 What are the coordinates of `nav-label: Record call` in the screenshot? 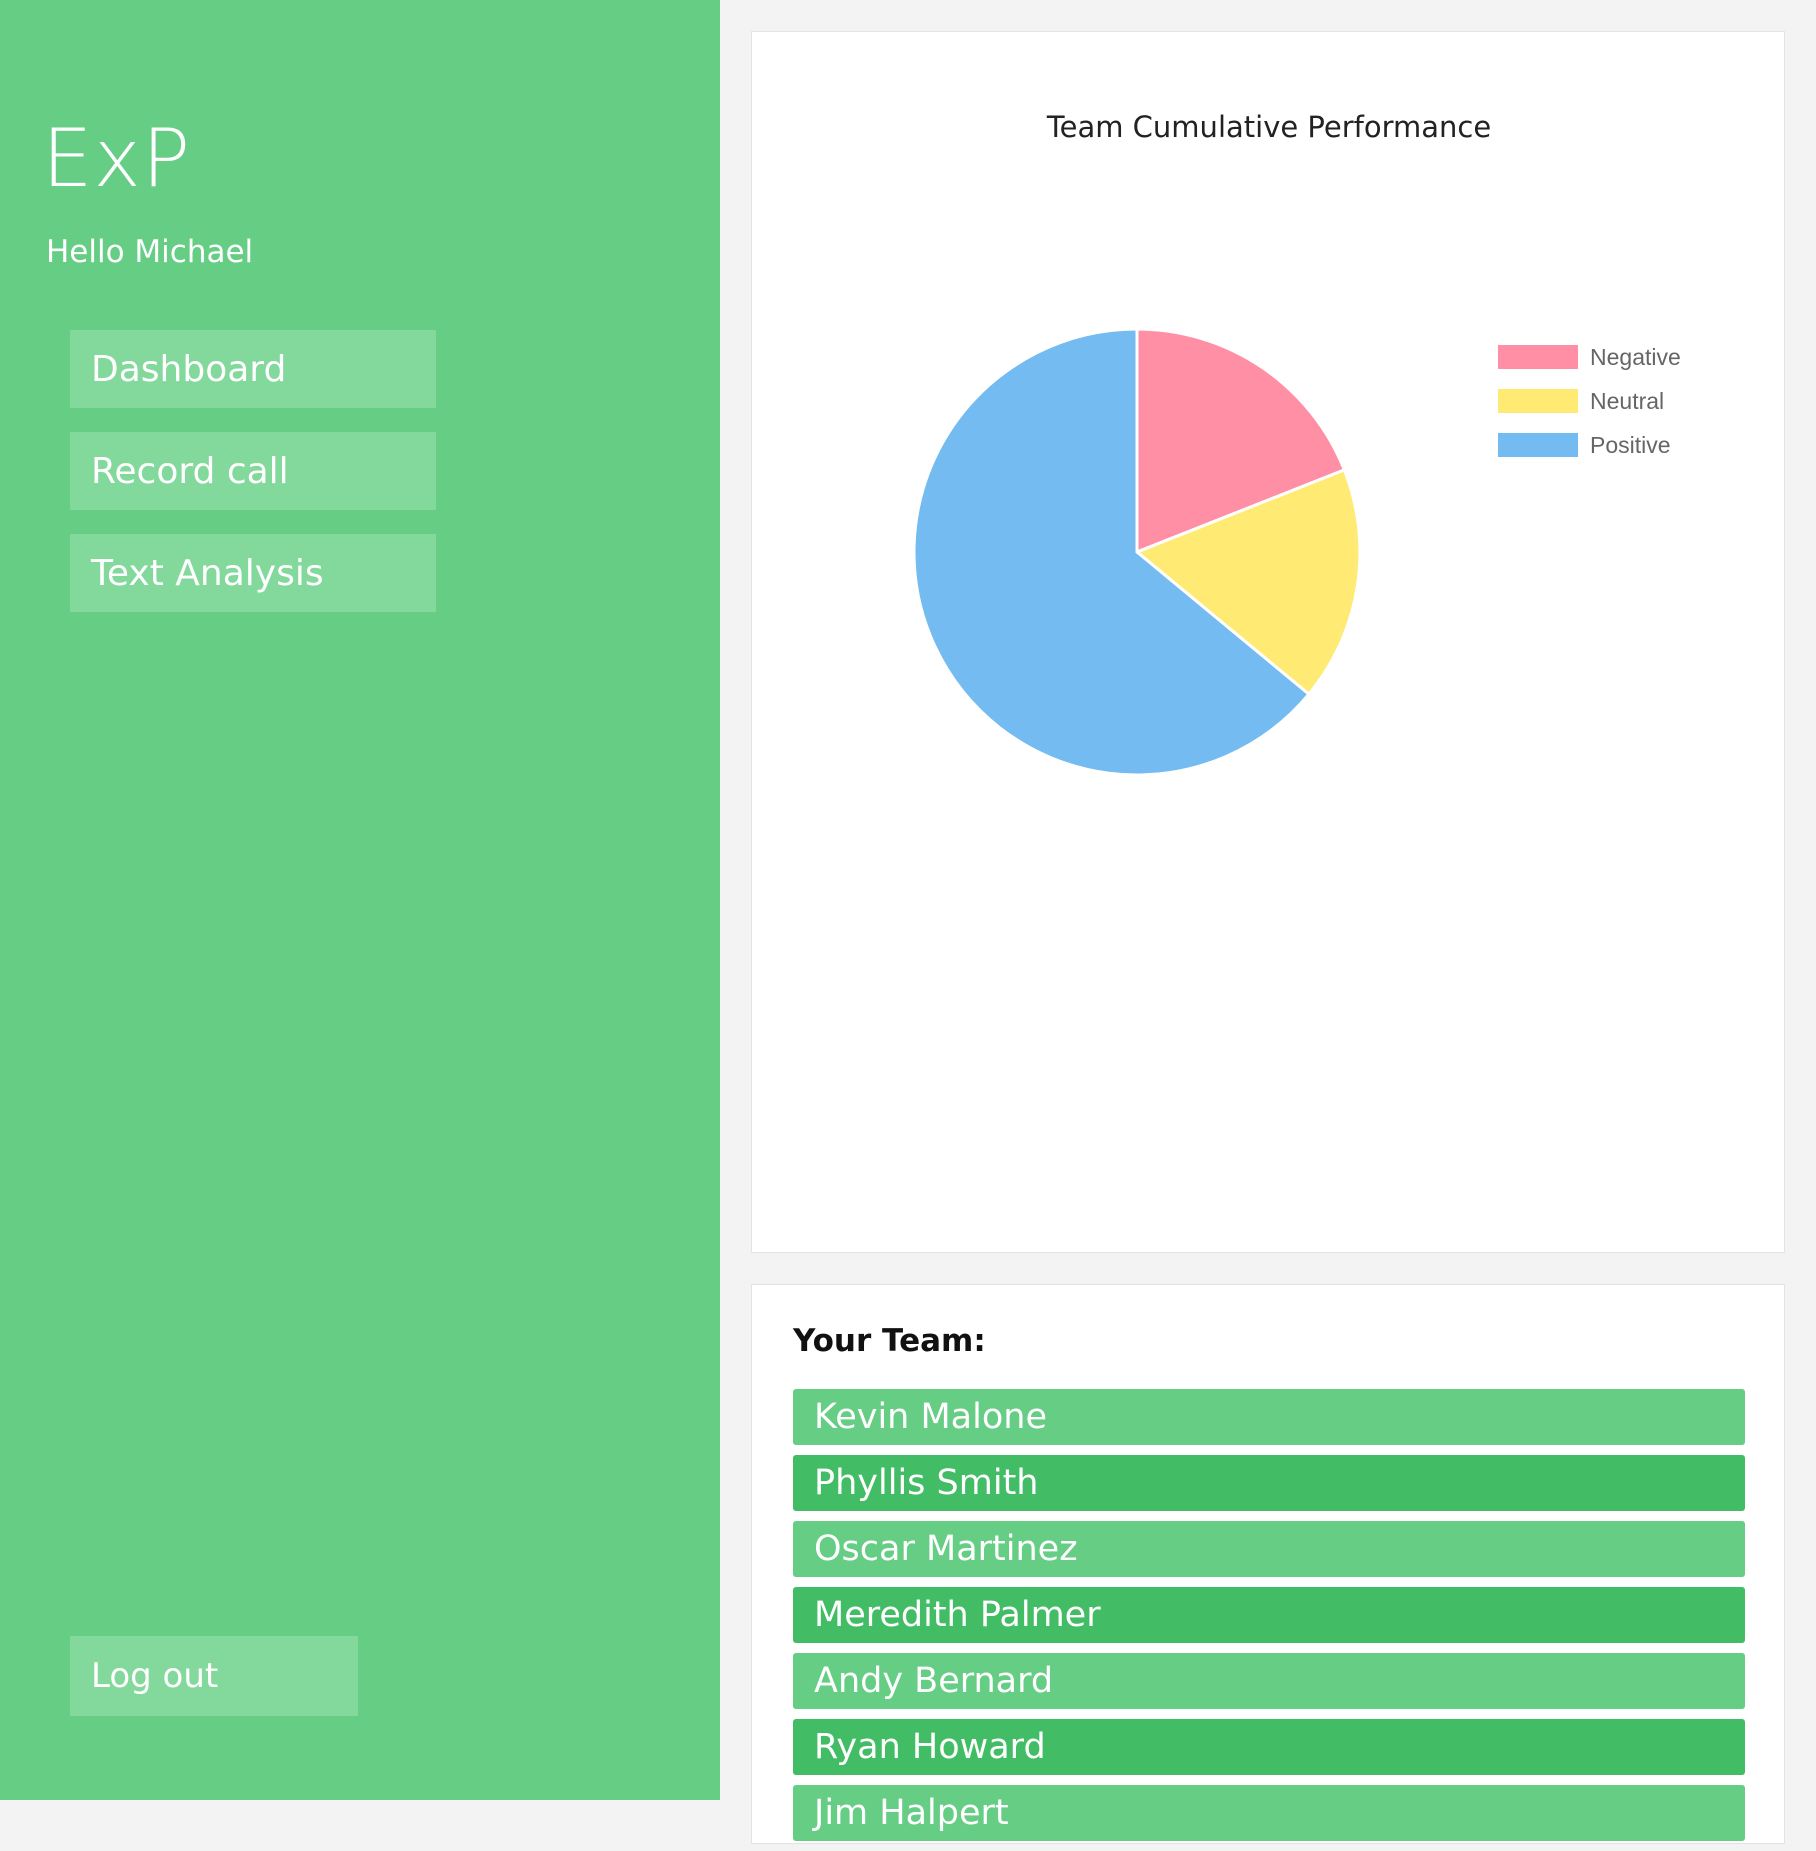 It's located at (190, 471).